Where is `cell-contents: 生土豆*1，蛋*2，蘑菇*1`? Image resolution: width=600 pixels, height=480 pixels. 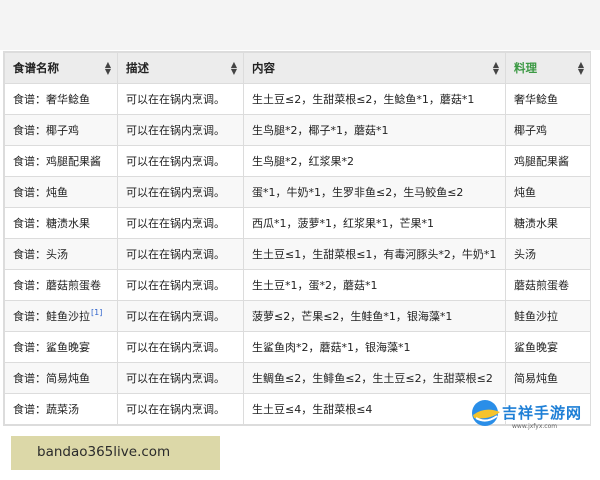
cell-contents: 生土豆*1，蛋*2，蘑菇*1 is located at coordinates (374, 285).